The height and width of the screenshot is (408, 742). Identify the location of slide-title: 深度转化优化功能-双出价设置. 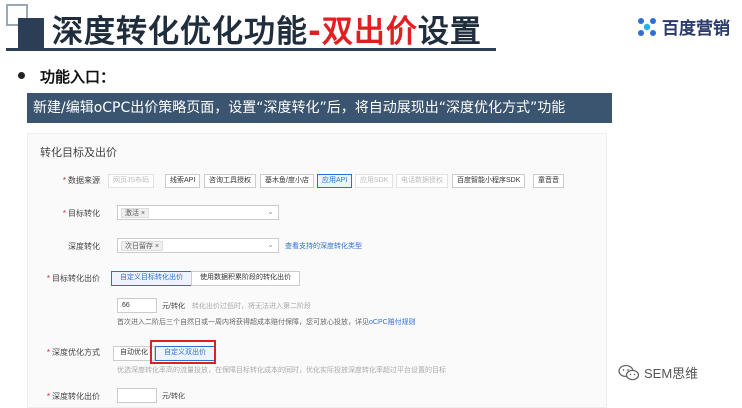
(267, 28).